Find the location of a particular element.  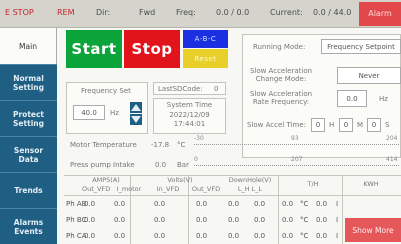

frequency-set-input: 40.0 is located at coordinates (89, 112).